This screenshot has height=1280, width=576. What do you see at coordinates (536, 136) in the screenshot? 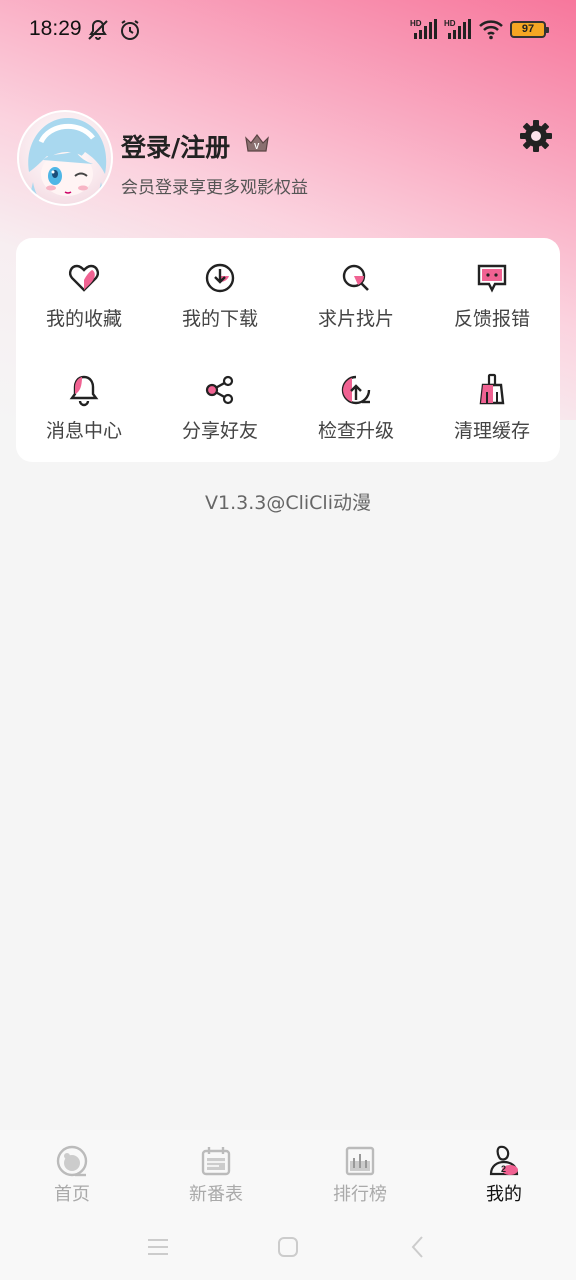
I see `gear-icon` at bounding box center [536, 136].